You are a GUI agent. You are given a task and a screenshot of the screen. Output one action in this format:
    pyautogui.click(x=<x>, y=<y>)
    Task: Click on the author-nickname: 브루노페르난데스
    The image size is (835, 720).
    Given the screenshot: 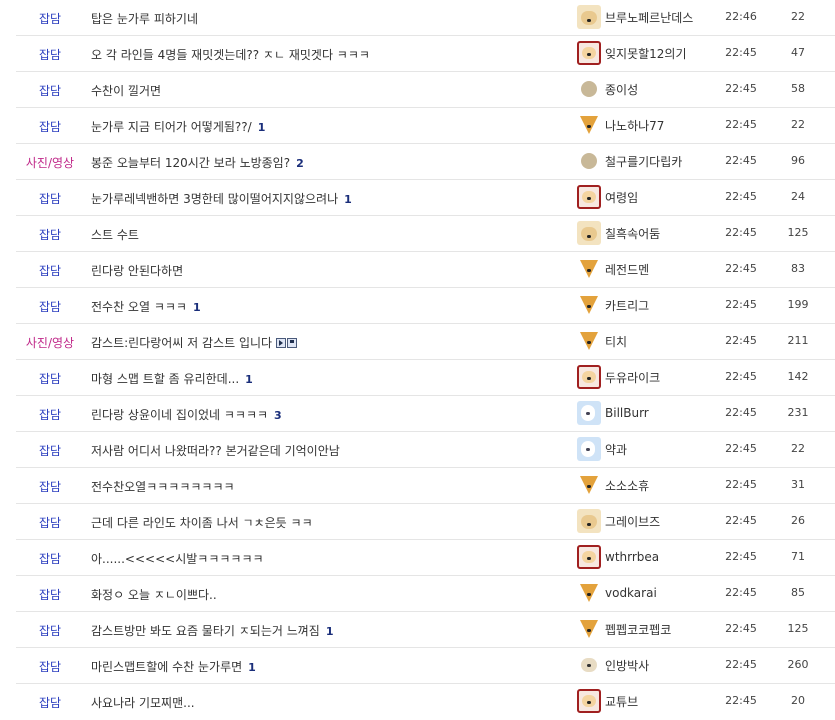 What is the action you would take?
    pyautogui.click(x=649, y=17)
    